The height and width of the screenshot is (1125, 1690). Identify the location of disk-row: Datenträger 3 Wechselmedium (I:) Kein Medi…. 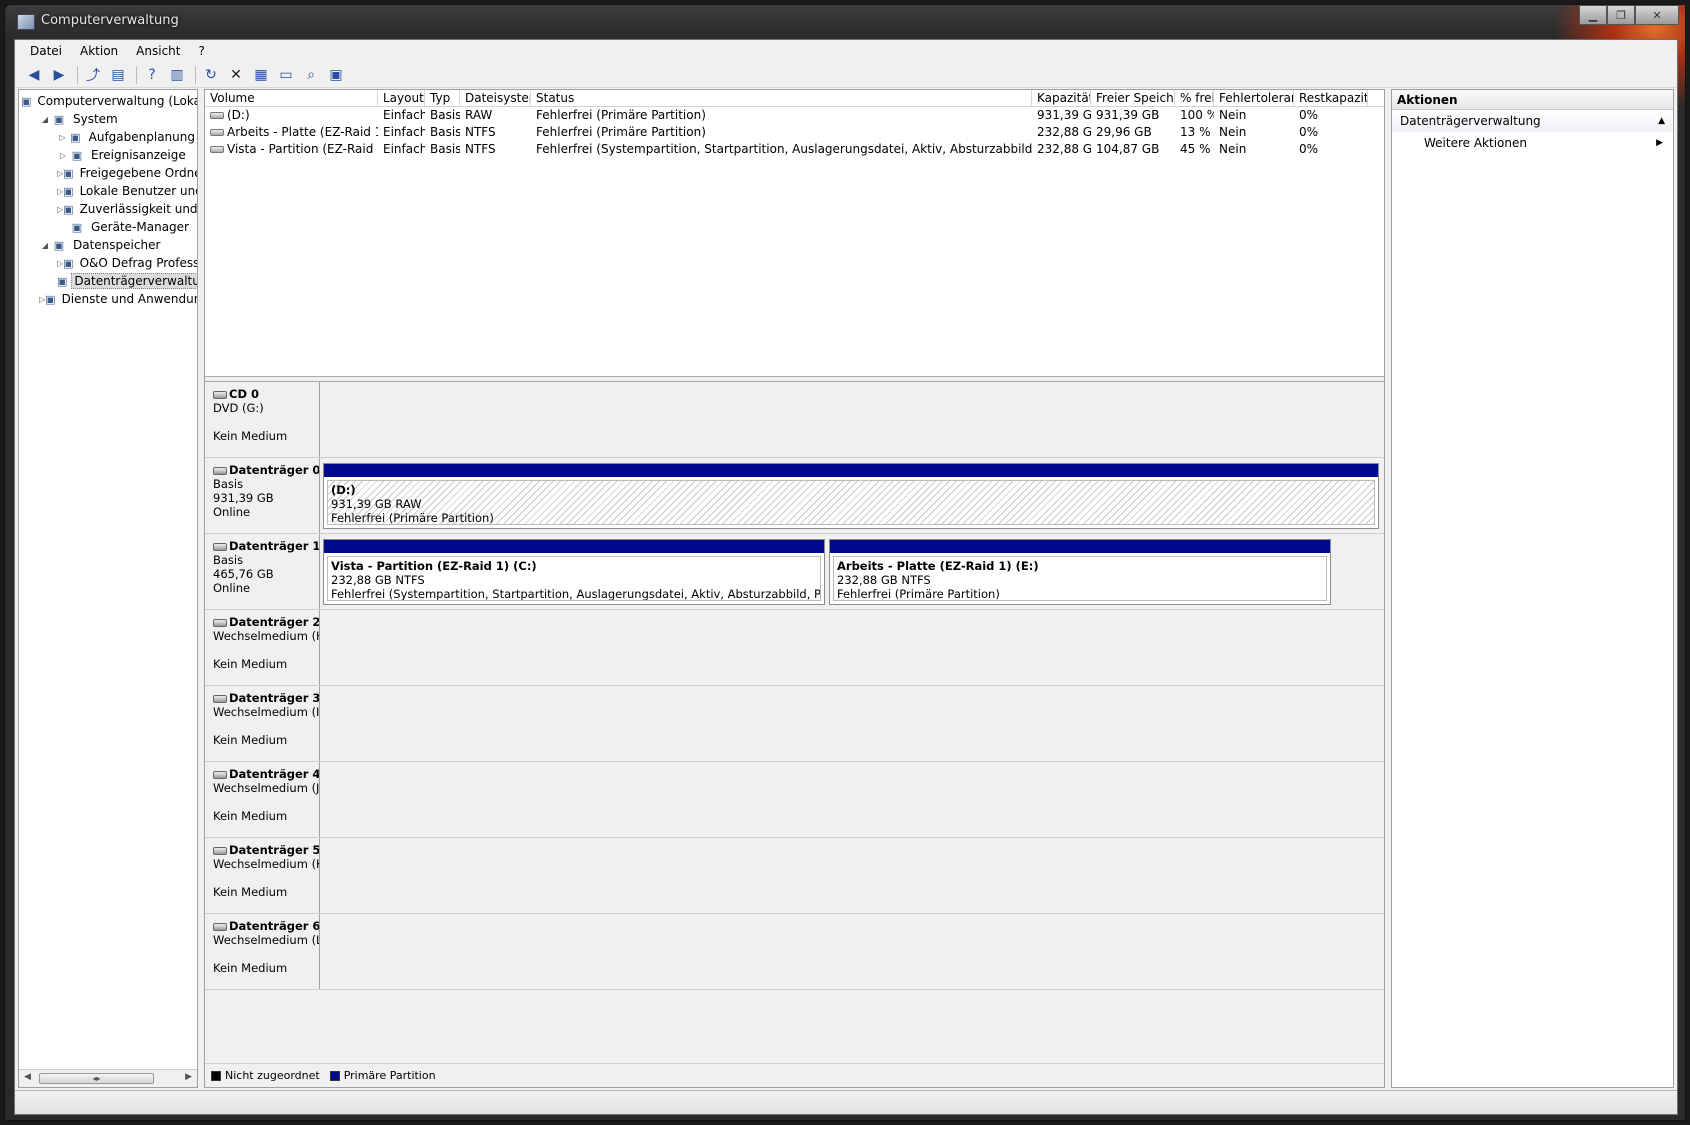
(794, 724).